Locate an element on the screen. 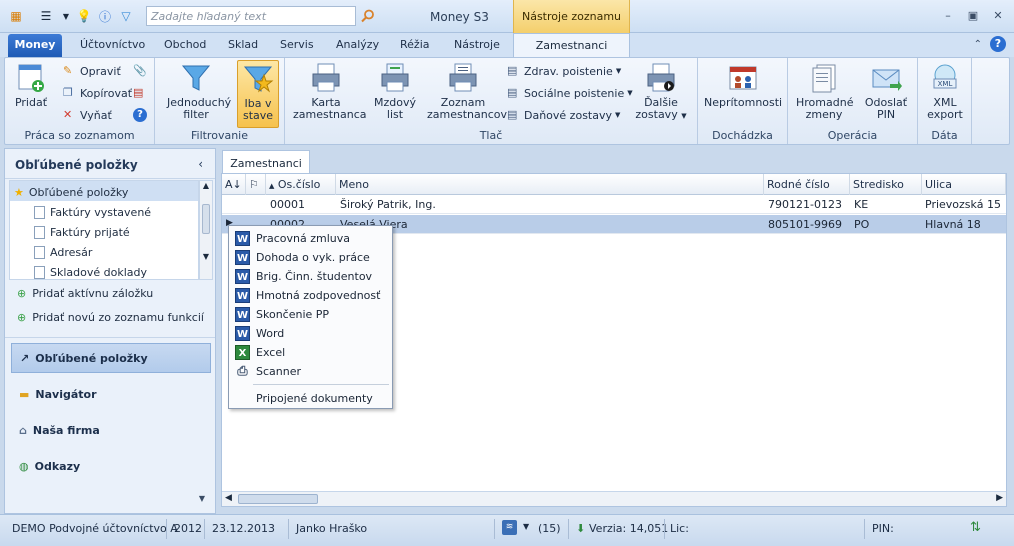  menu-item-word: W Word is located at coordinates (311, 333).